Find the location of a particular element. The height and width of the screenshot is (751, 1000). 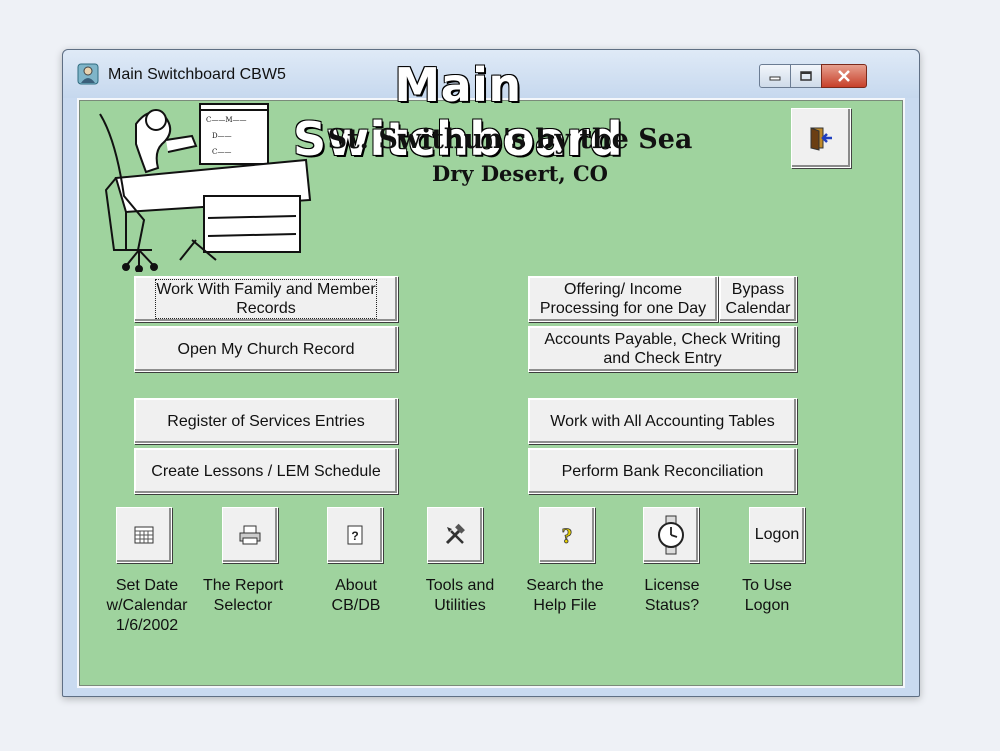

maximize-icon is located at coordinates (806, 76).